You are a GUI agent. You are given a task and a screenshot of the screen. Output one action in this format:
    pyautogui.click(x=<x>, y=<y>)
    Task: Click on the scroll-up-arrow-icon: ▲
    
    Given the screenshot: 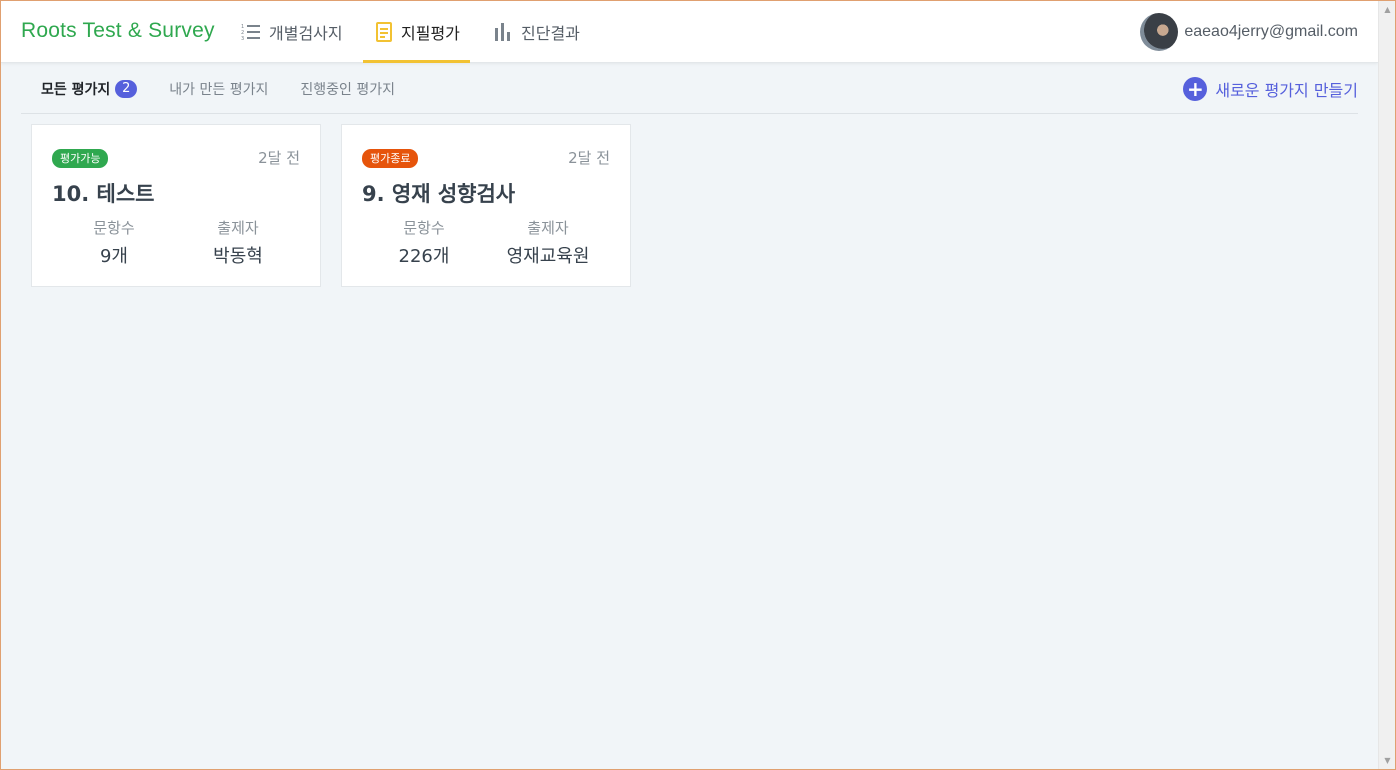 What is the action you would take?
    pyautogui.click(x=1387, y=9)
    